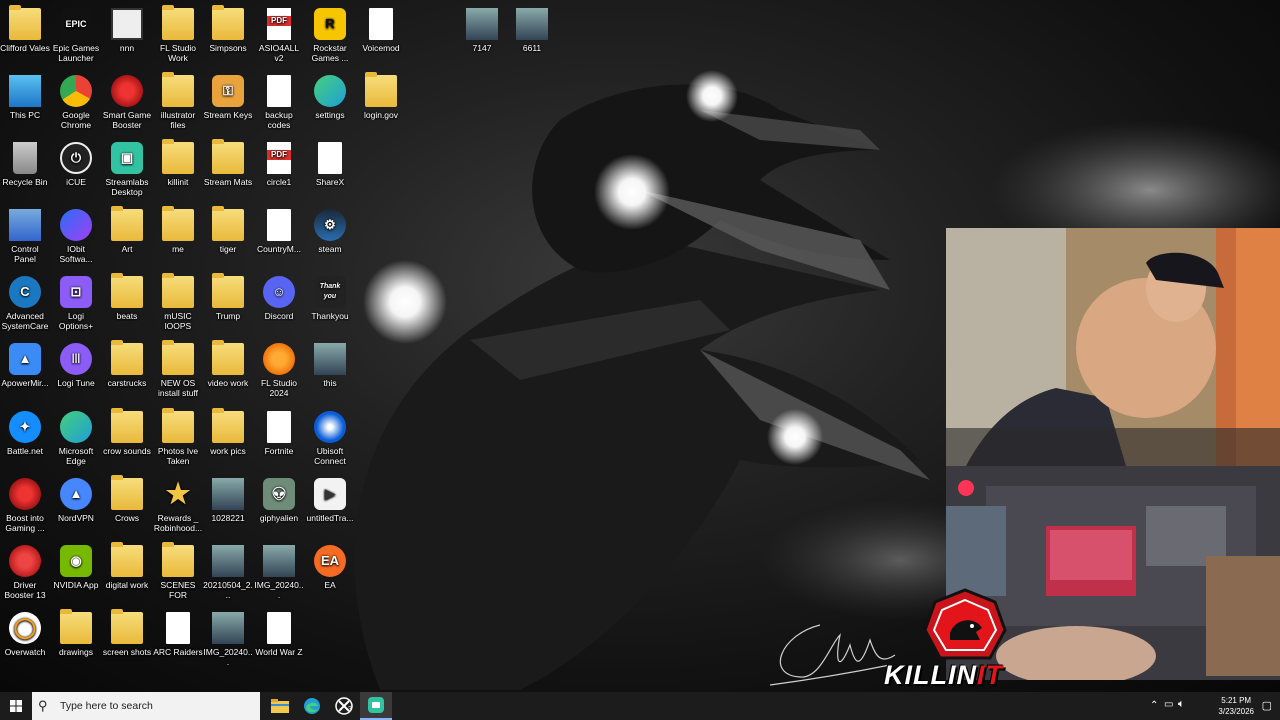  I want to click on taskbar-streamlabs, so click(376, 706).